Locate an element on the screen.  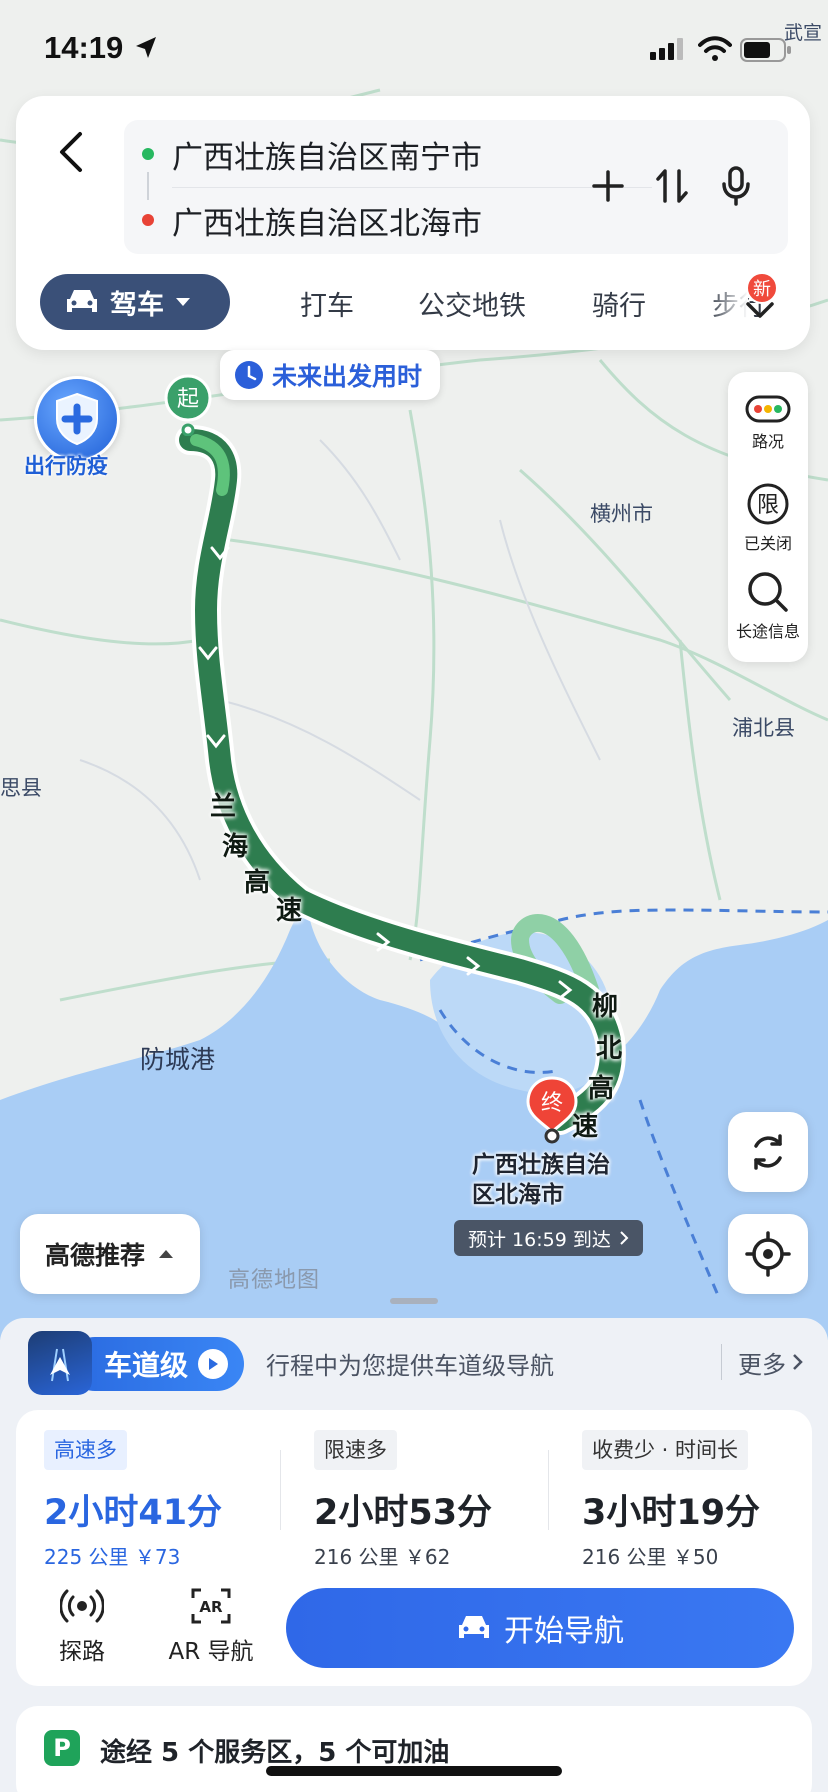
locate-icon is located at coordinates (768, 1254).